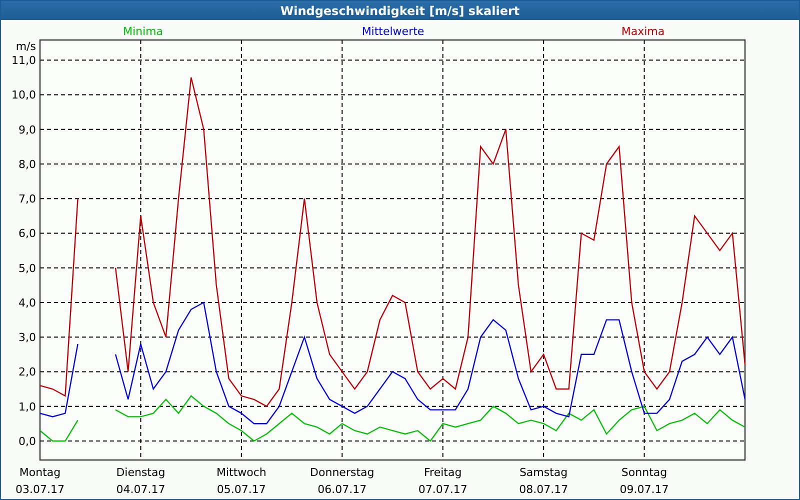 The width and height of the screenshot is (800, 500). I want to click on x-tick-label: Dienstag, so click(141, 472).